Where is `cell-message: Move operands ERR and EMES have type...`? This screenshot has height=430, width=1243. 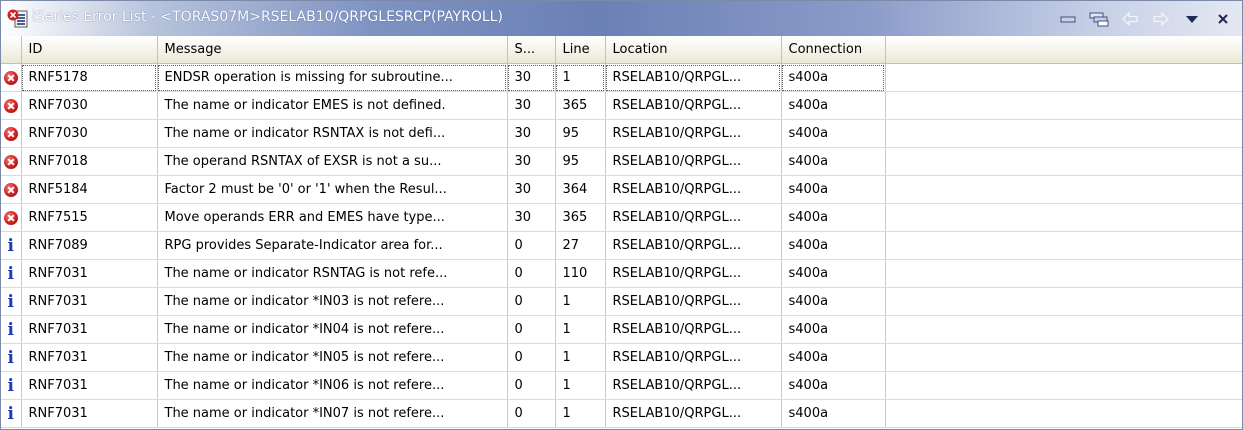
cell-message: Move operands ERR and EMES have type... is located at coordinates (332, 217).